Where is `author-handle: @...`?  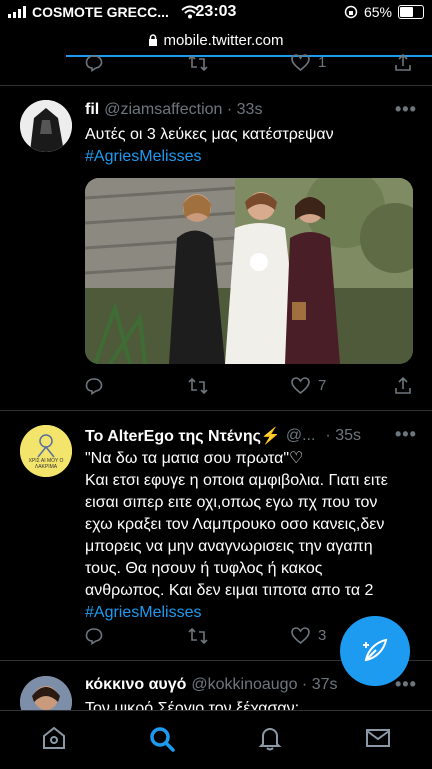
author-handle: @... is located at coordinates (300, 435).